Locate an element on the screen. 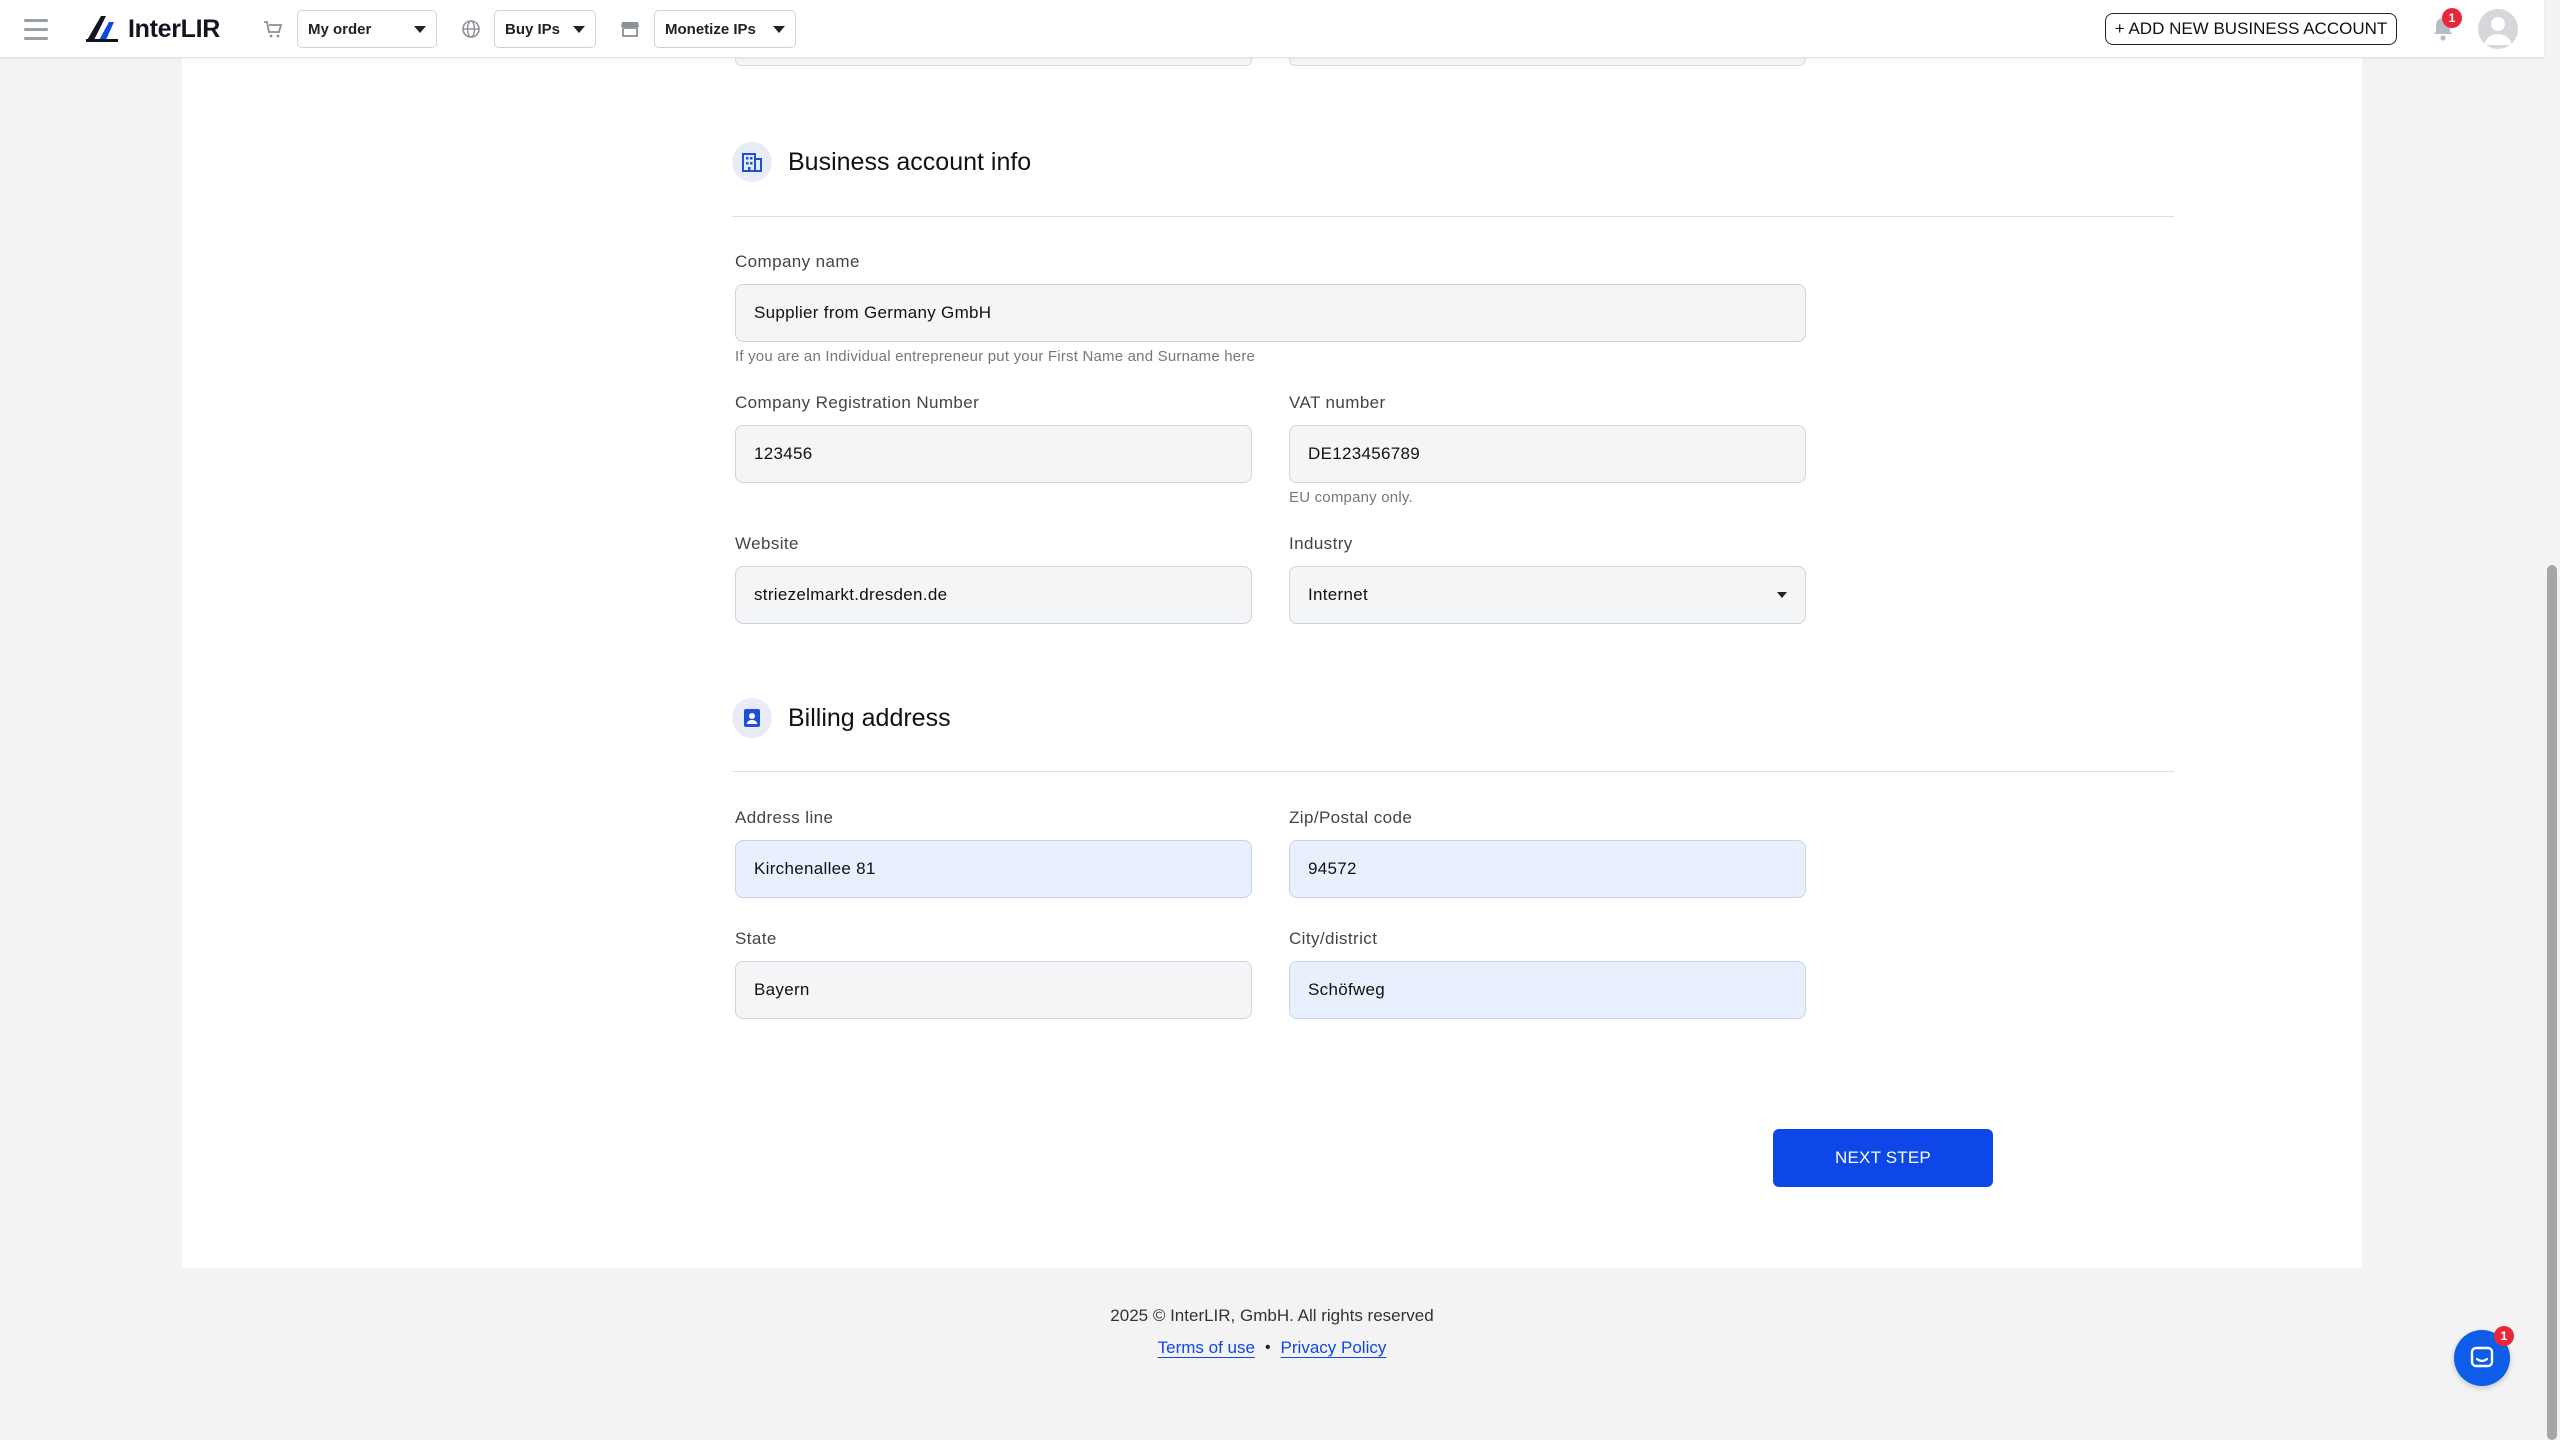 The height and width of the screenshot is (1440, 2560). registration-number-field: Company Registration Number is located at coordinates (993, 438).